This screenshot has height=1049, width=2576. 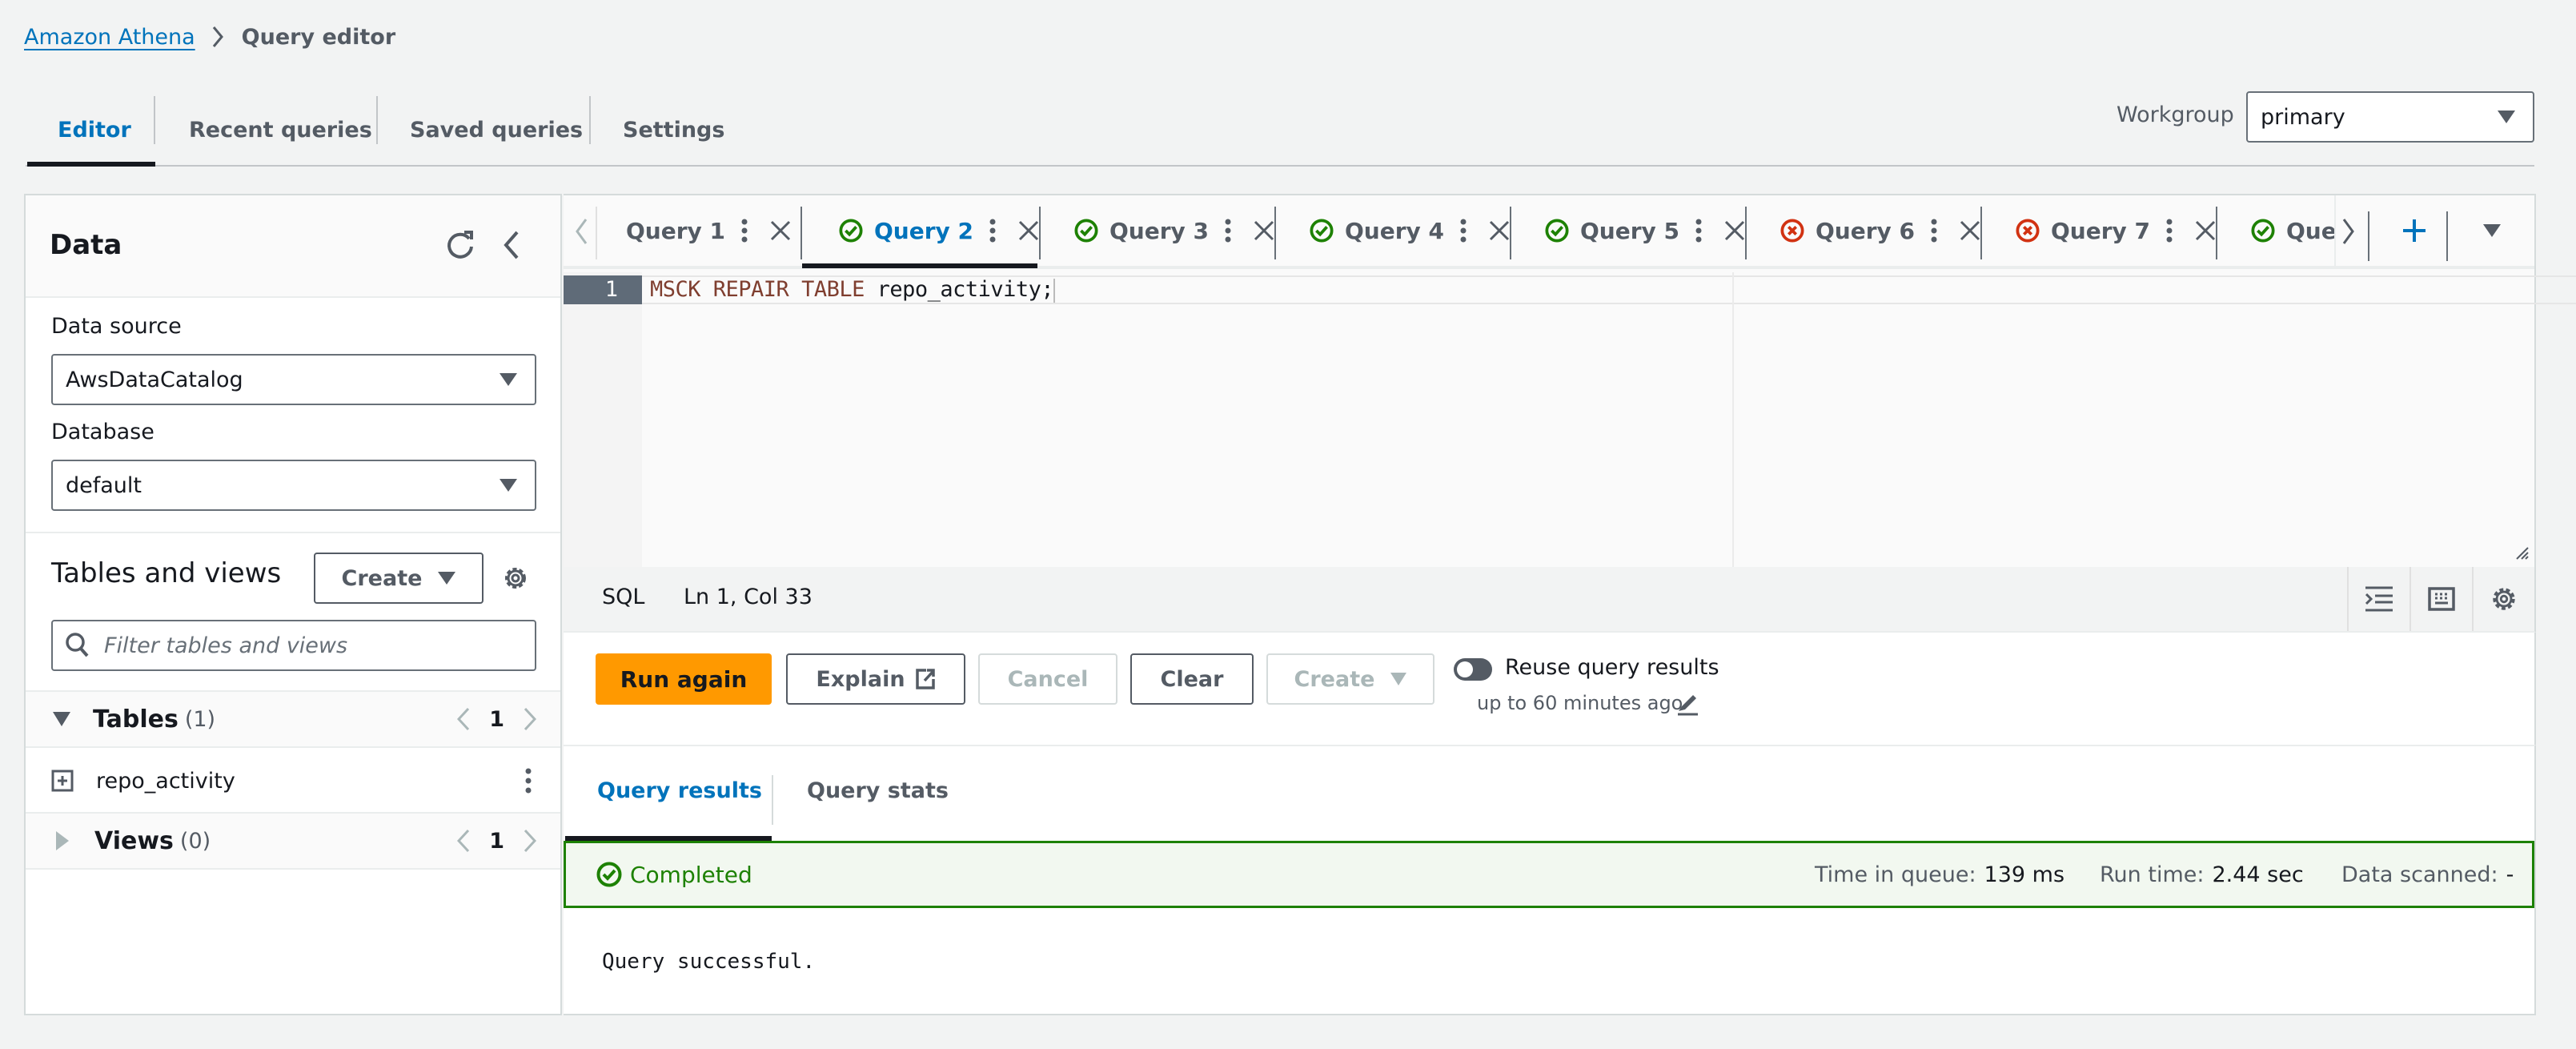 I want to click on query-tab: Query 3, so click(x=1174, y=230).